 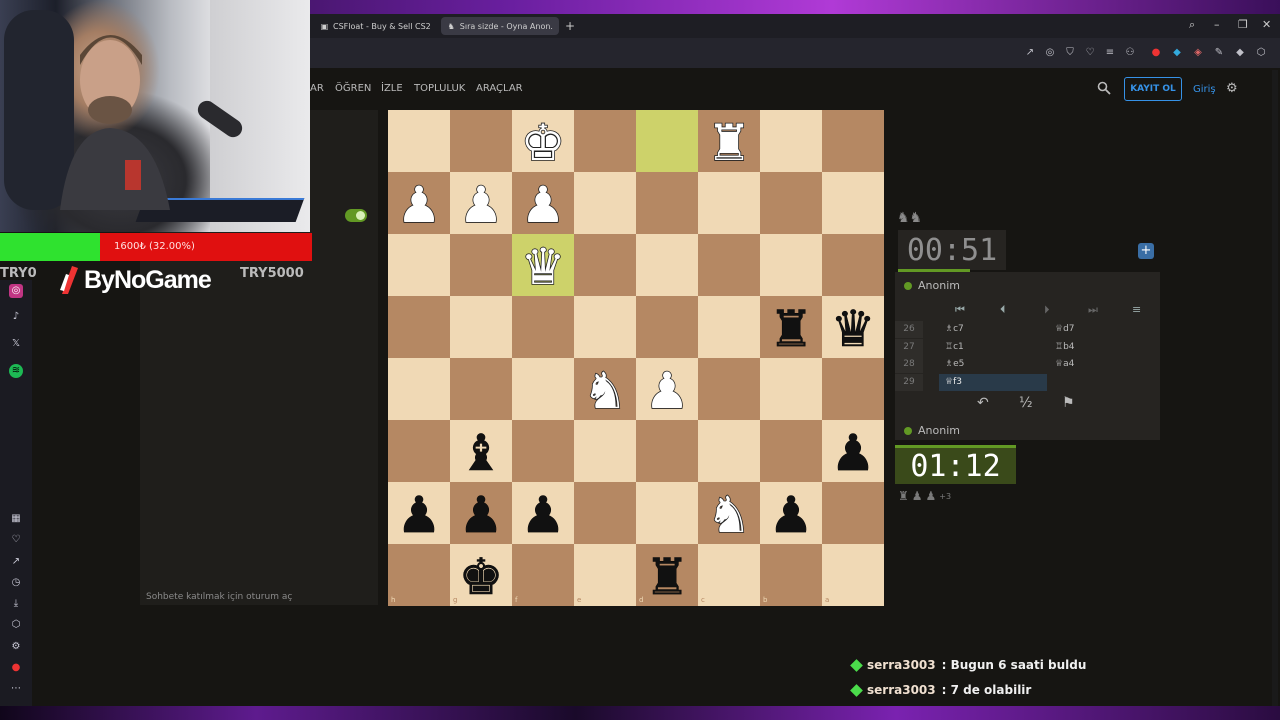 What do you see at coordinates (1156, 53) in the screenshot?
I see `adblock-icon: ●` at bounding box center [1156, 53].